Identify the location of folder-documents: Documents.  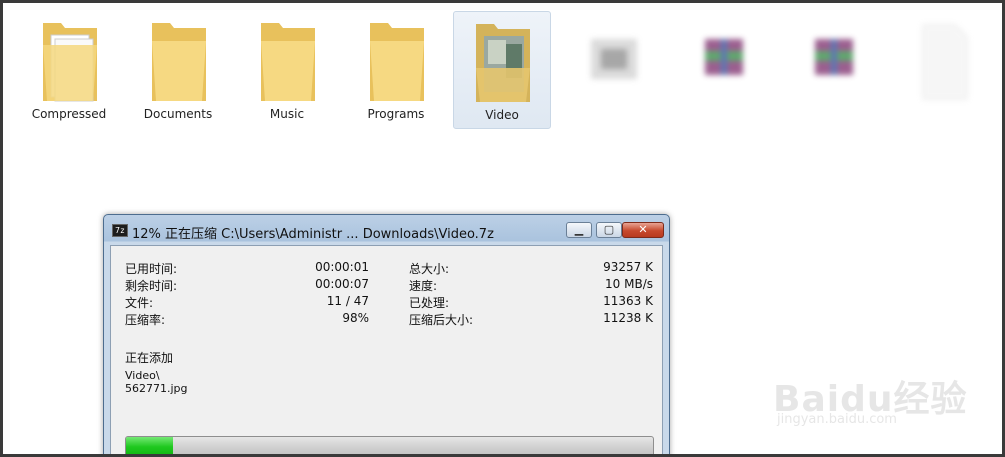
(178, 69).